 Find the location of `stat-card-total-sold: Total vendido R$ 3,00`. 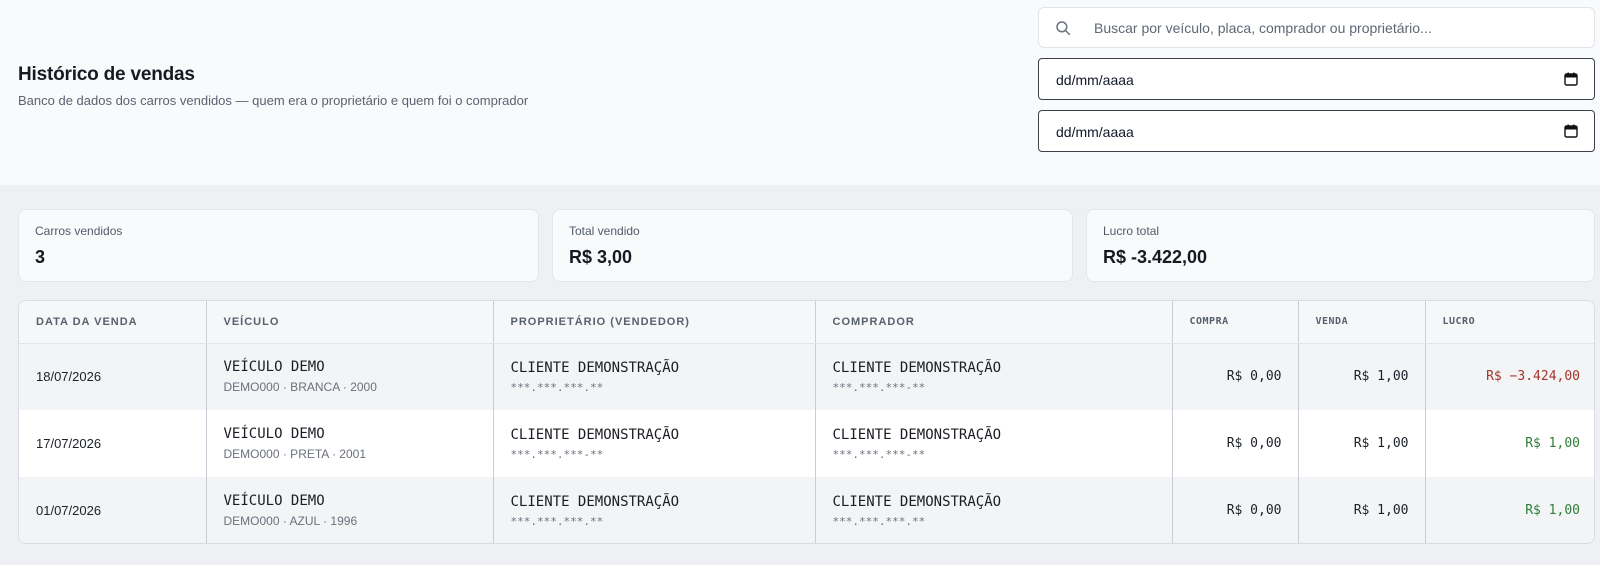

stat-card-total-sold: Total vendido R$ 3,00 is located at coordinates (812, 245).